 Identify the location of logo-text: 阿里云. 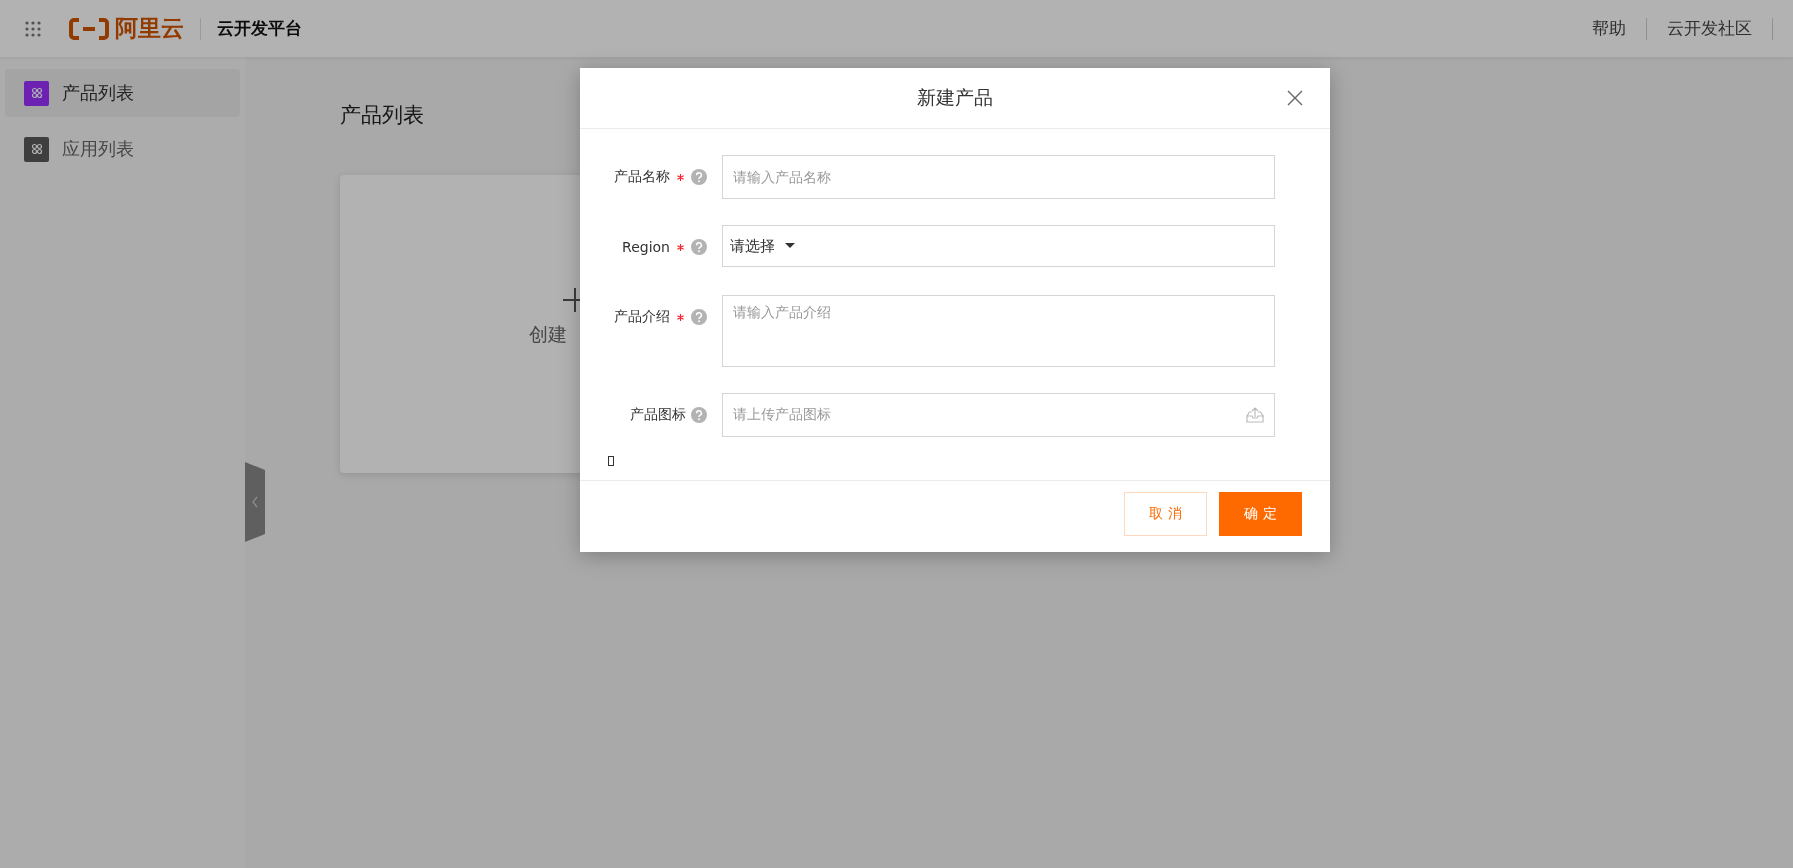
(149, 28).